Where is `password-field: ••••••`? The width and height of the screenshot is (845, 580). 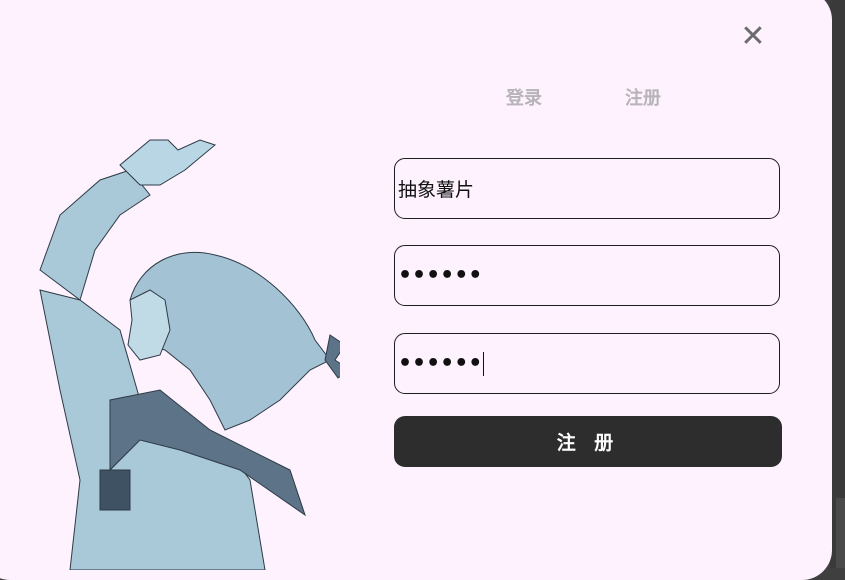
password-field: •••••• is located at coordinates (587, 275).